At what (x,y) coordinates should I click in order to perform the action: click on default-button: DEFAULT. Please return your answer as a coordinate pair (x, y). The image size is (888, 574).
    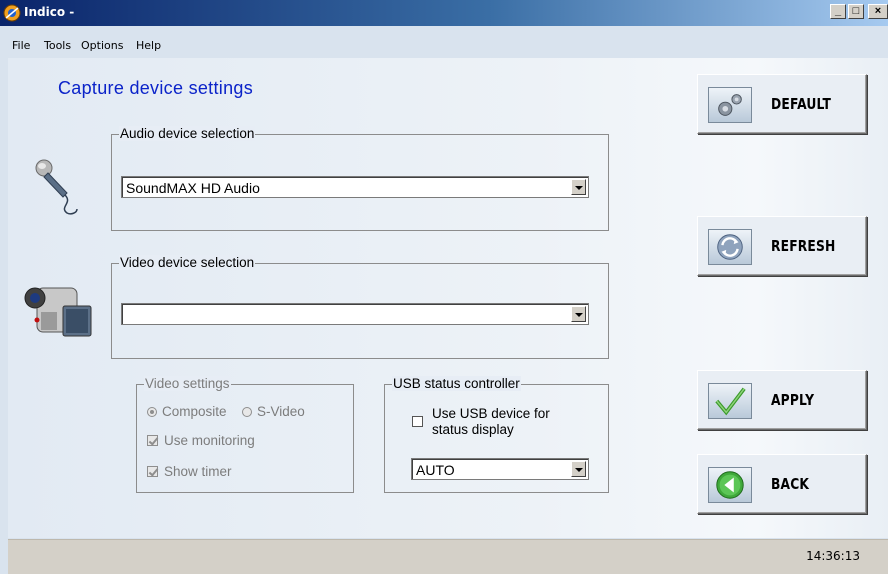
    Looking at the image, I should click on (782, 104).